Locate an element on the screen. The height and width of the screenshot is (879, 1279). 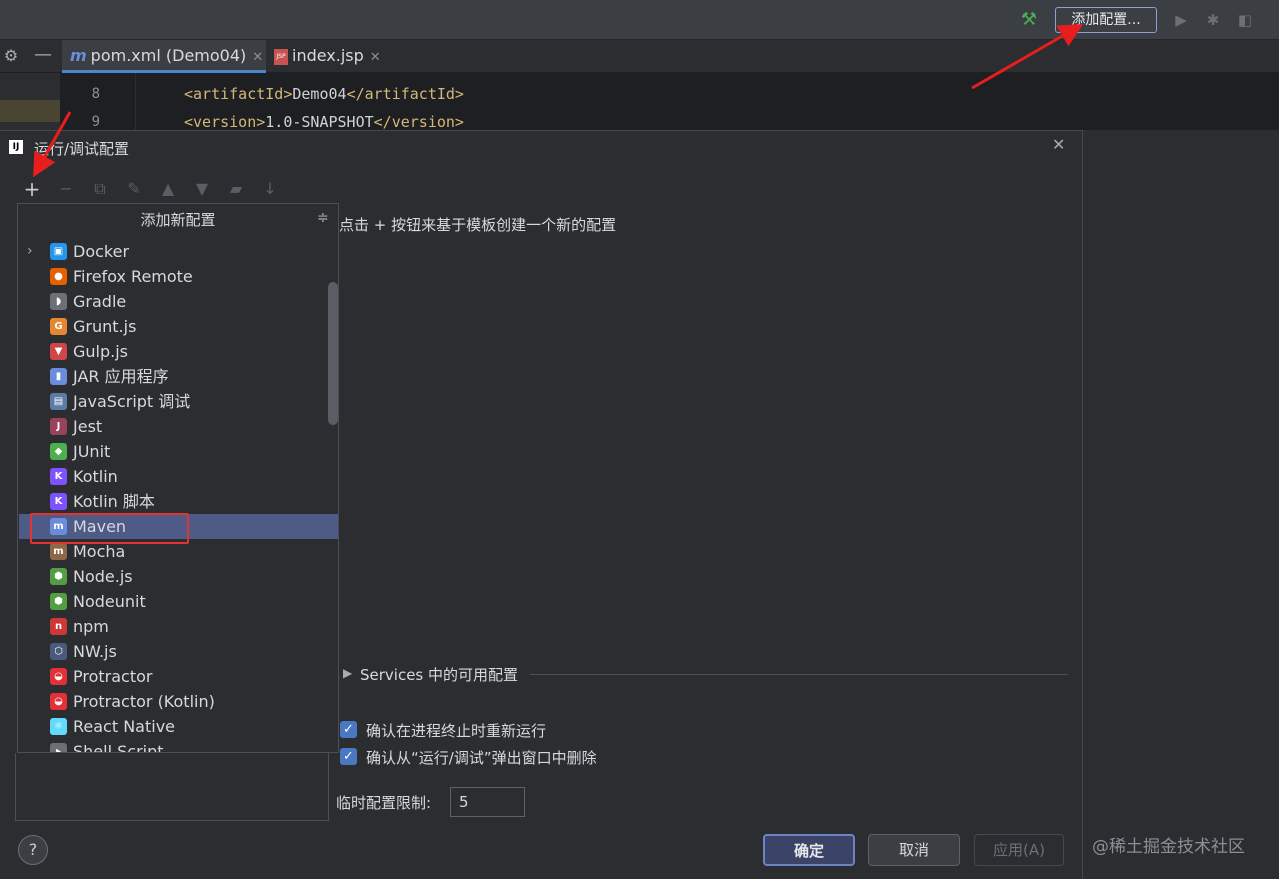
config-type-label: Gradle is located at coordinates (100, 301).